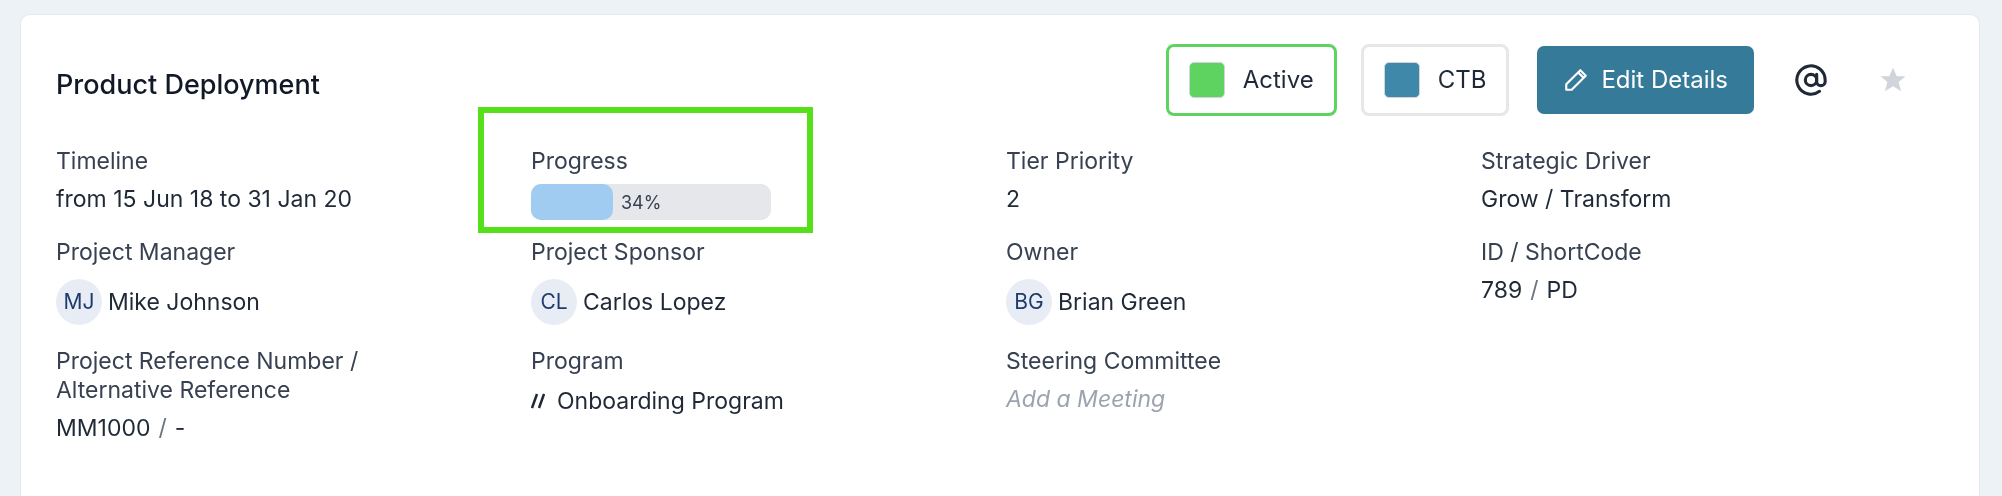 The height and width of the screenshot is (496, 2002). I want to click on field-label: Strategic Driver, so click(1566, 161).